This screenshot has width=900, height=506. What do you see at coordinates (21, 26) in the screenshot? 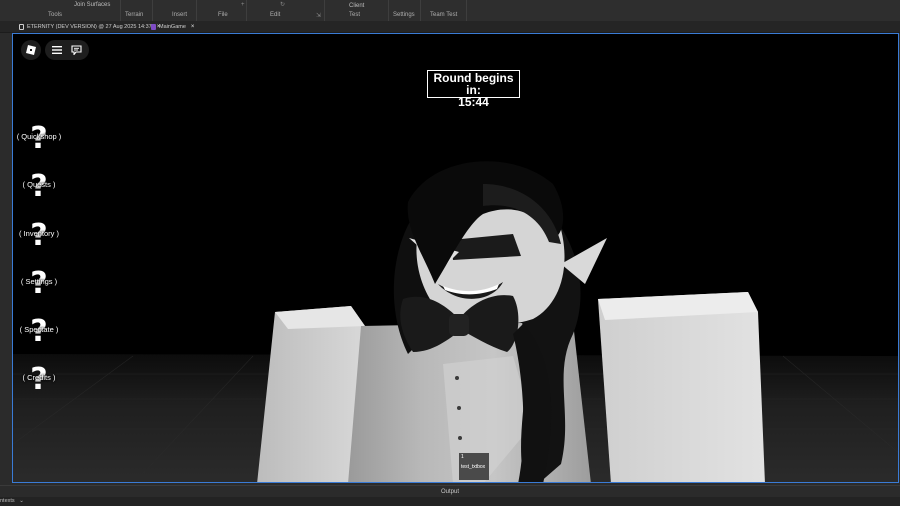
I see `place-file-icon` at bounding box center [21, 26].